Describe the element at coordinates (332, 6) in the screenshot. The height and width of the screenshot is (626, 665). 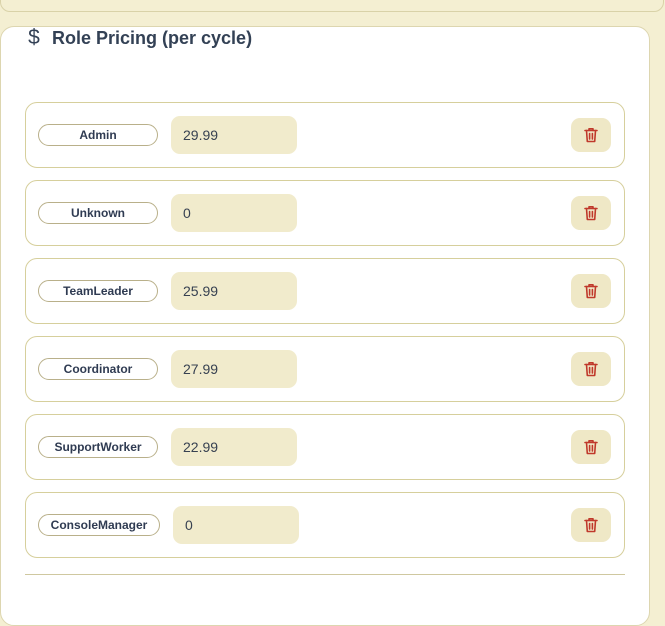
I see `previous-section-card` at that location.